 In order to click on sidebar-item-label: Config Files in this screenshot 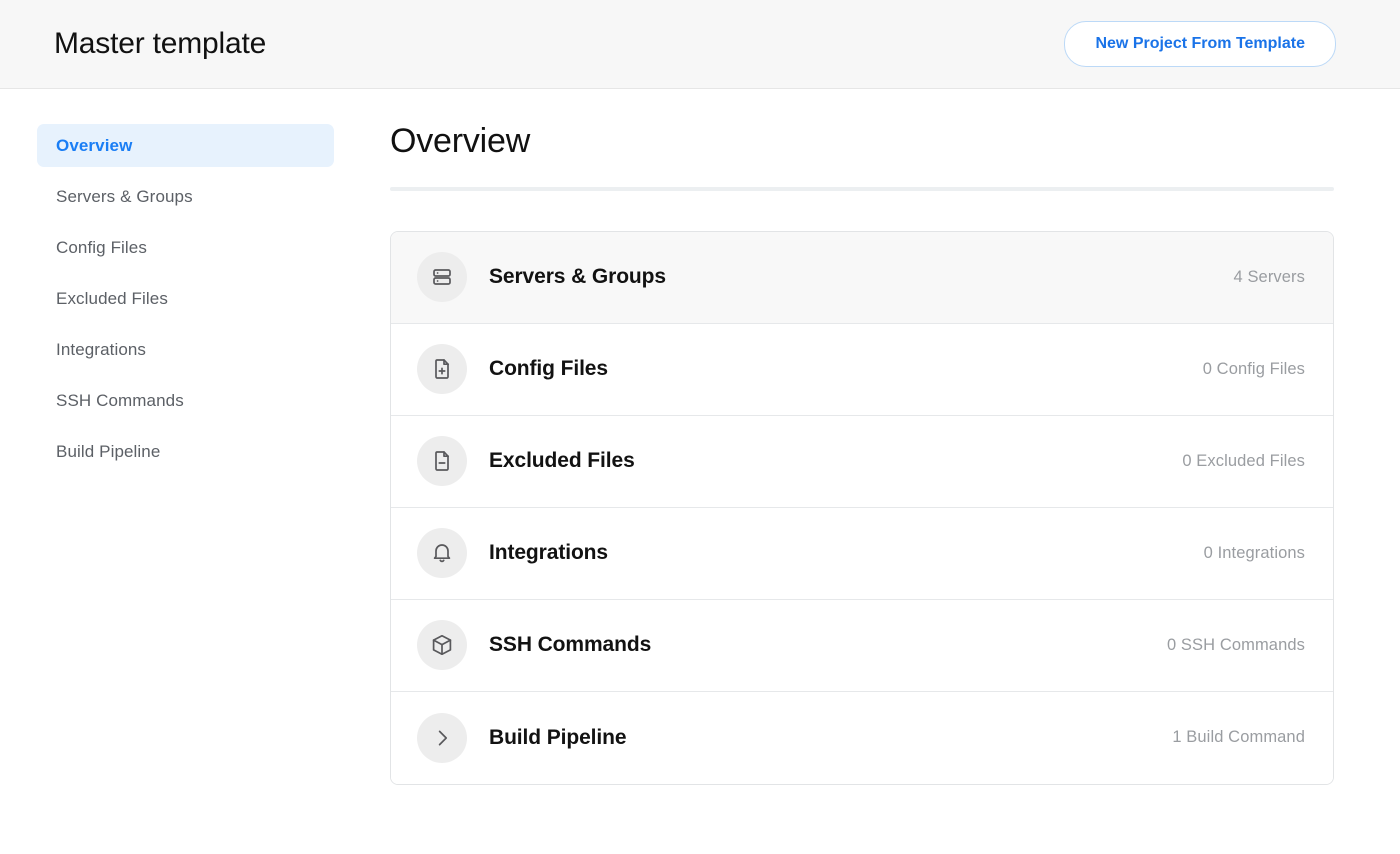, I will do `click(101, 247)`.